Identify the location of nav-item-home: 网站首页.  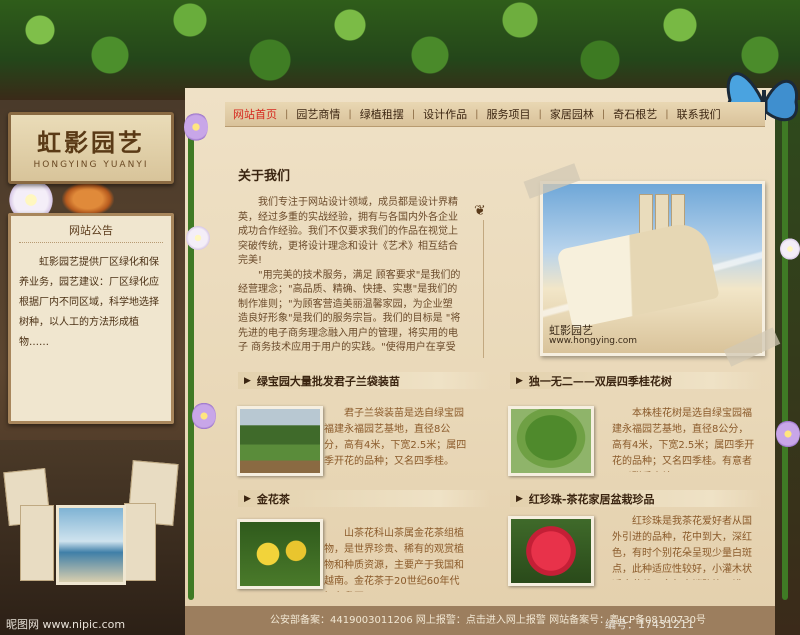
(255, 114).